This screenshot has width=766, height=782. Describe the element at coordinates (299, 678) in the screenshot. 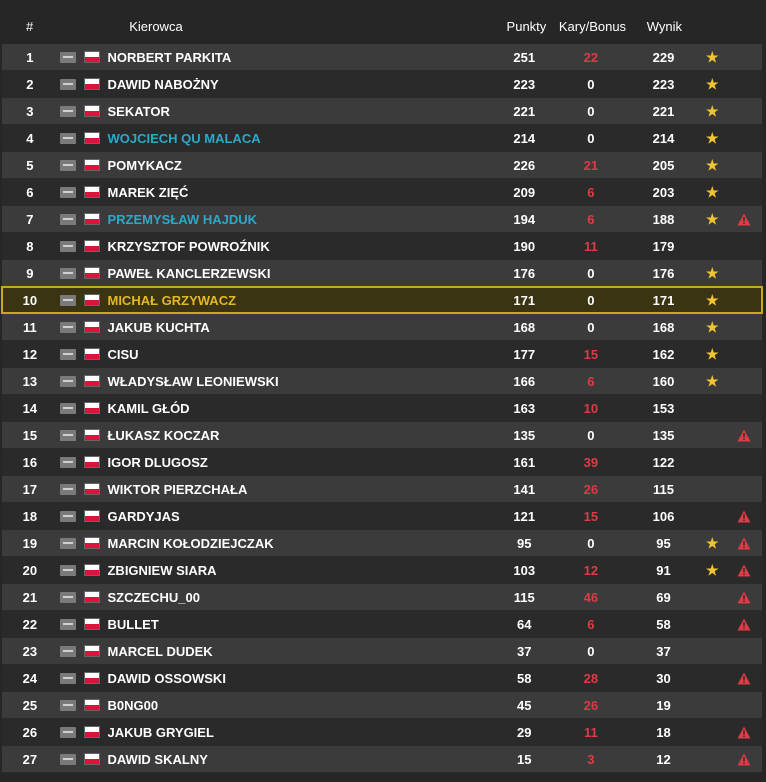

I see `driver-name: DAWID OSSOWSKI` at that location.